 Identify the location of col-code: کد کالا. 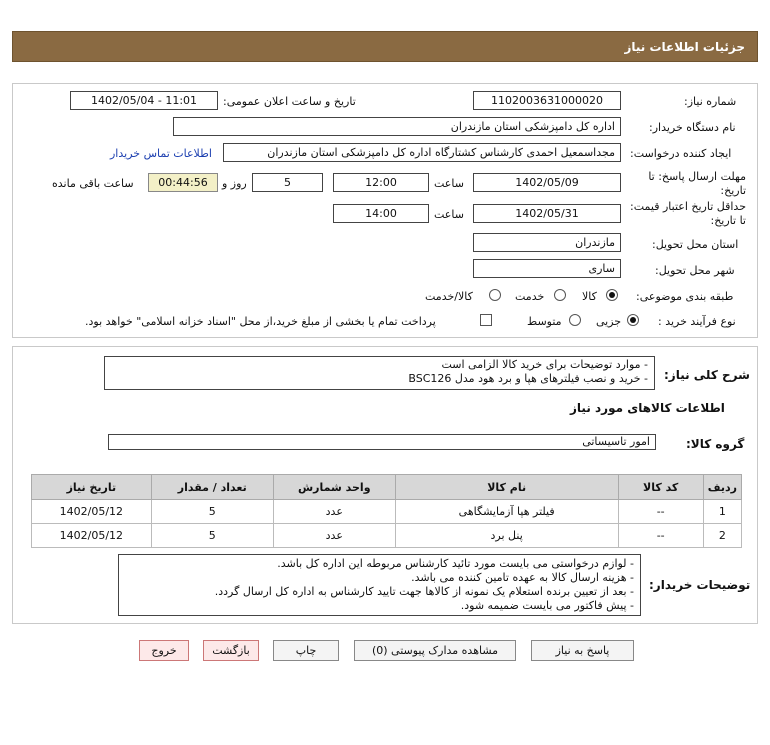
(660, 487).